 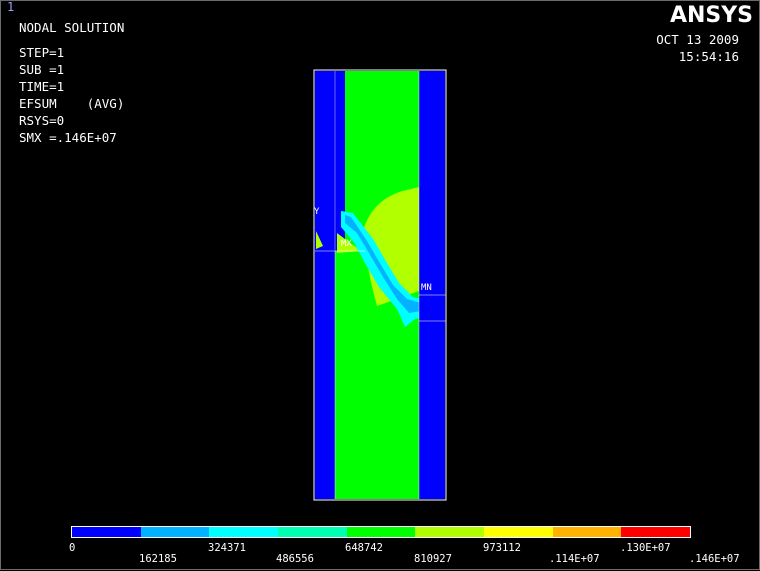 What do you see at coordinates (227, 548) in the screenshot?
I see `legend-tick-2: 324371` at bounding box center [227, 548].